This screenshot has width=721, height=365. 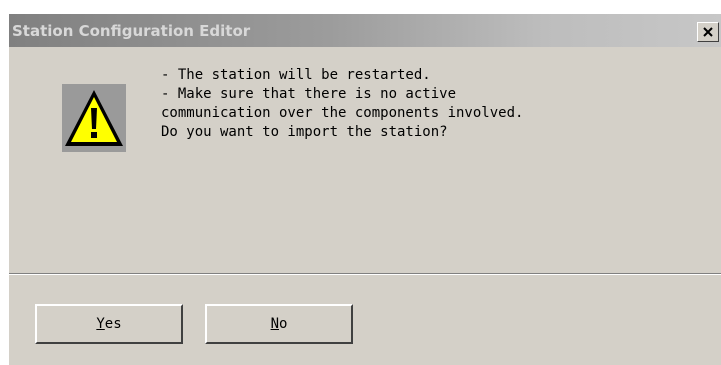 What do you see at coordinates (304, 132) in the screenshot?
I see `message-line: Do you want to import the station?` at bounding box center [304, 132].